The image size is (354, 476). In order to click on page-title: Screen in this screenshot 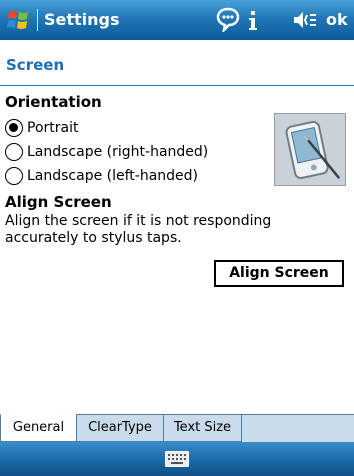, I will do `click(35, 65)`.